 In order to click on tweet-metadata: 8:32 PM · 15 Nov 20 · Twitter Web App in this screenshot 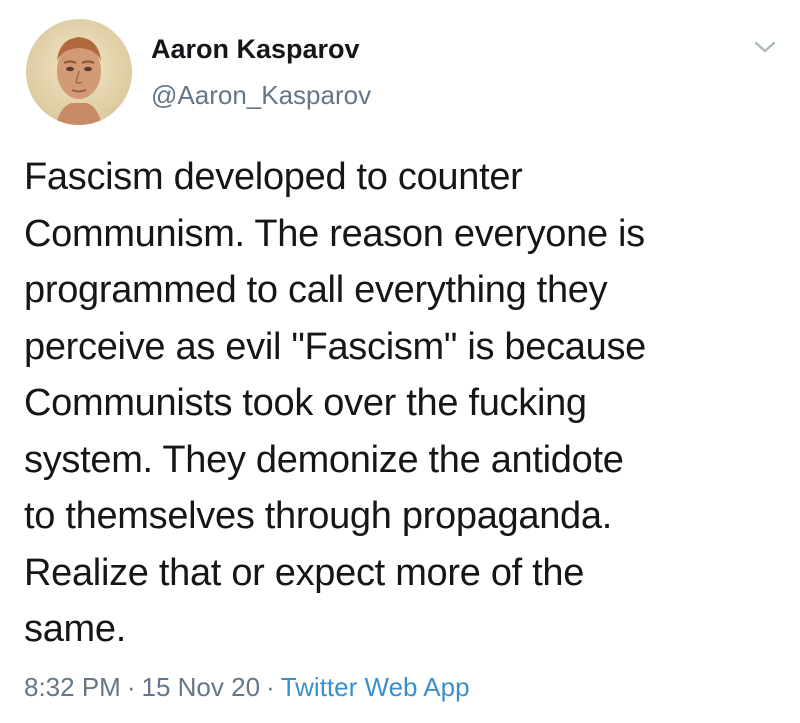, I will do `click(247, 687)`.